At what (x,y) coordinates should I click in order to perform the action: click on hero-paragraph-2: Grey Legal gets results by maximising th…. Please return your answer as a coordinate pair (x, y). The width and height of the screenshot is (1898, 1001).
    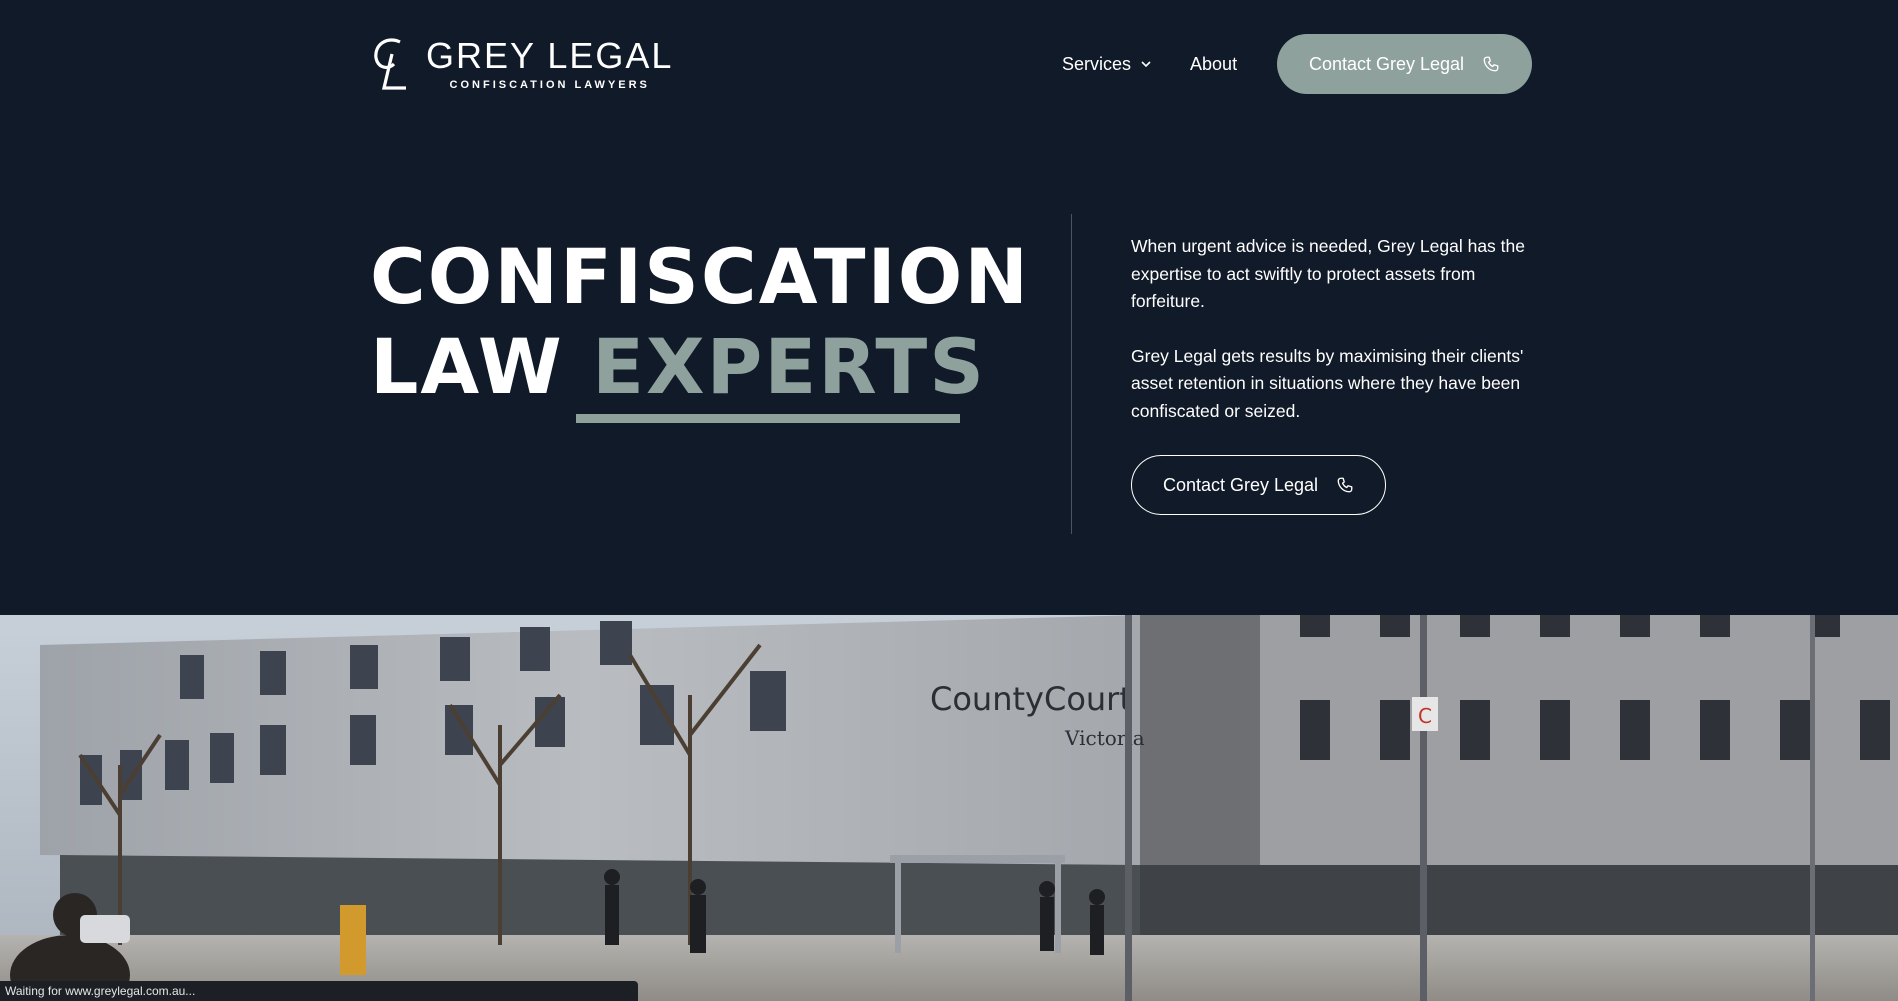
    Looking at the image, I should click on (1327, 383).